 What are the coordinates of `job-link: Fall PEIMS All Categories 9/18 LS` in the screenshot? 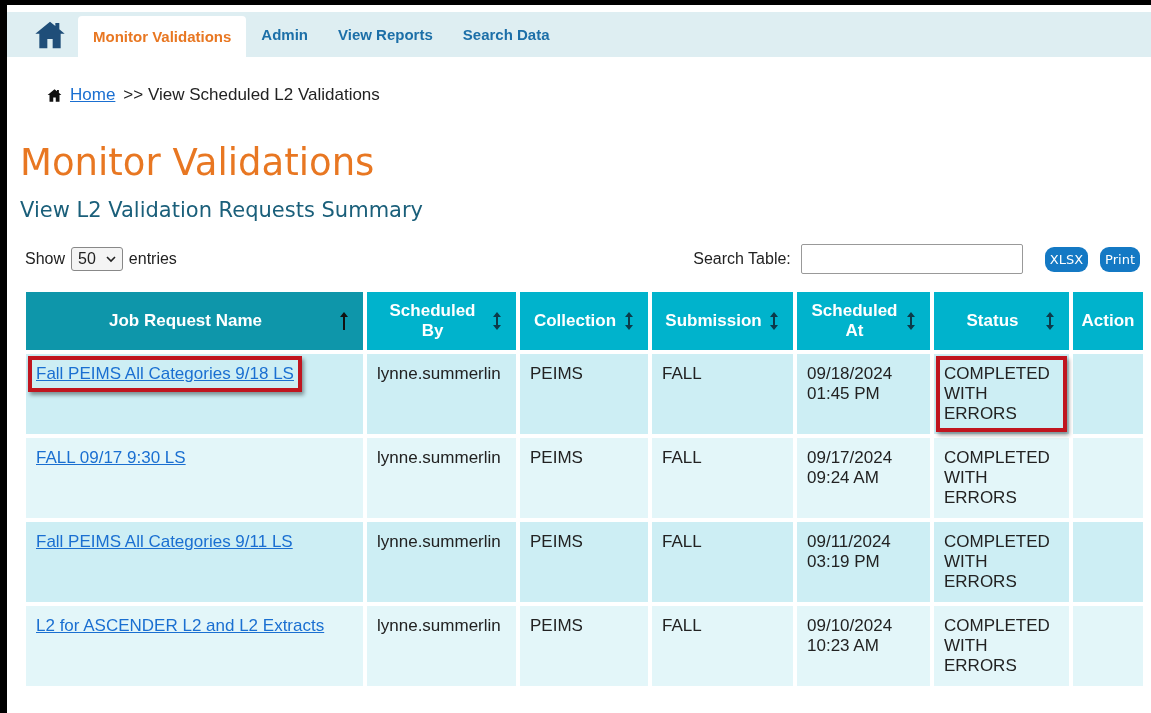 It's located at (165, 373).